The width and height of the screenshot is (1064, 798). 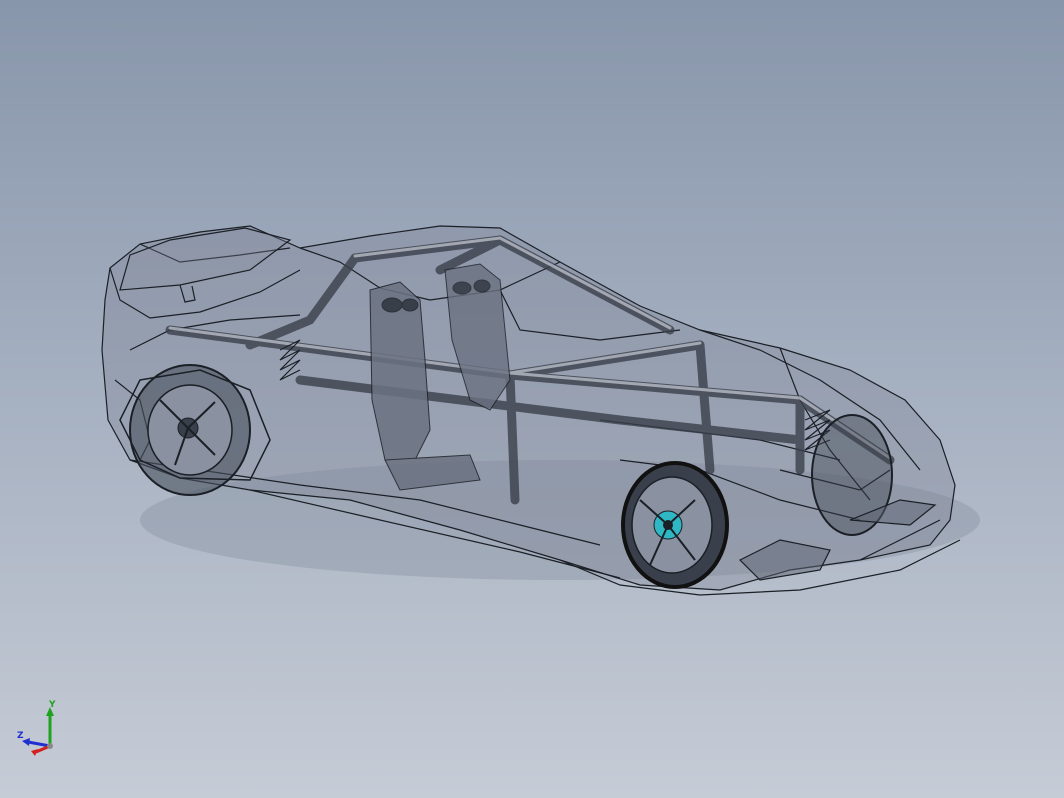 I want to click on view-orientation-triad: Y Z, so click(x=39, y=729).